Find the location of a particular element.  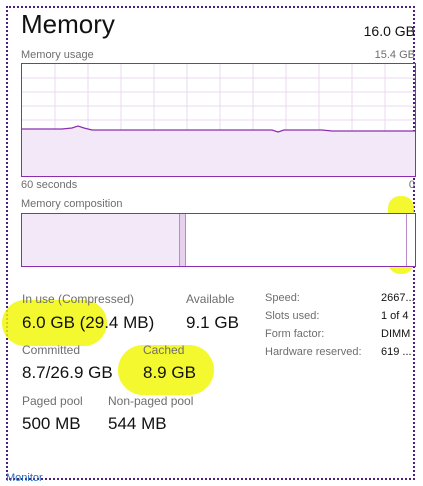

in-use-value: 6.0 GB (29.4 MB) is located at coordinates (88, 322).